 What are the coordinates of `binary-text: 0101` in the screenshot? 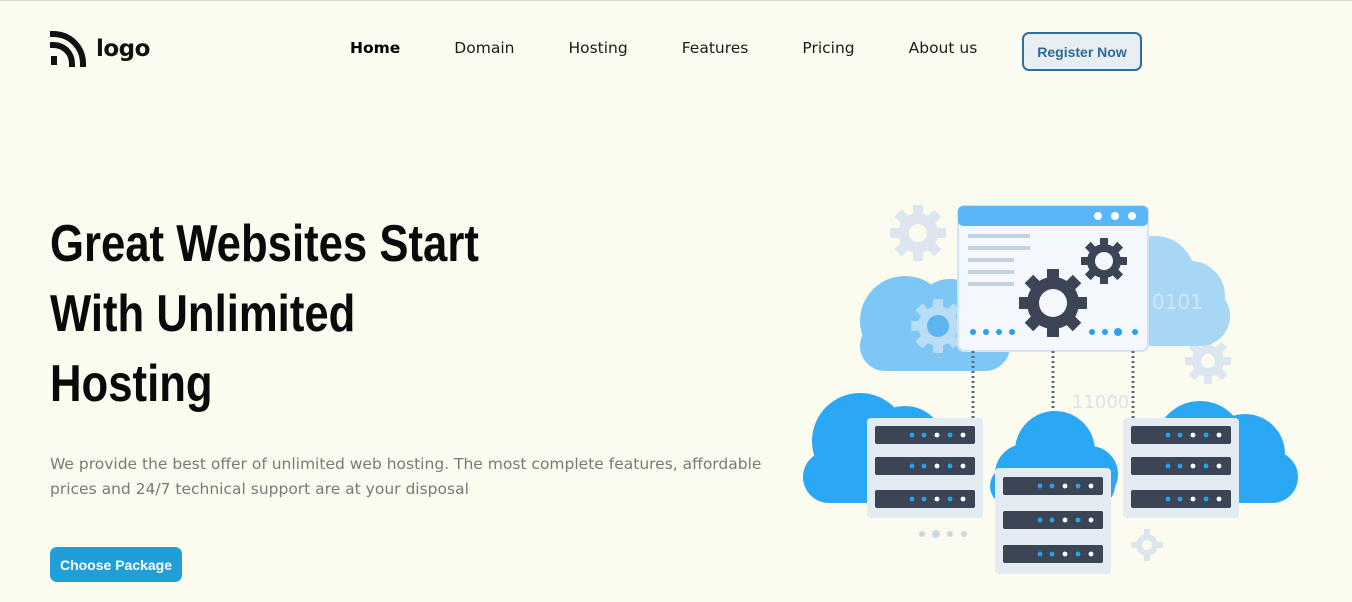 It's located at (1177, 302).